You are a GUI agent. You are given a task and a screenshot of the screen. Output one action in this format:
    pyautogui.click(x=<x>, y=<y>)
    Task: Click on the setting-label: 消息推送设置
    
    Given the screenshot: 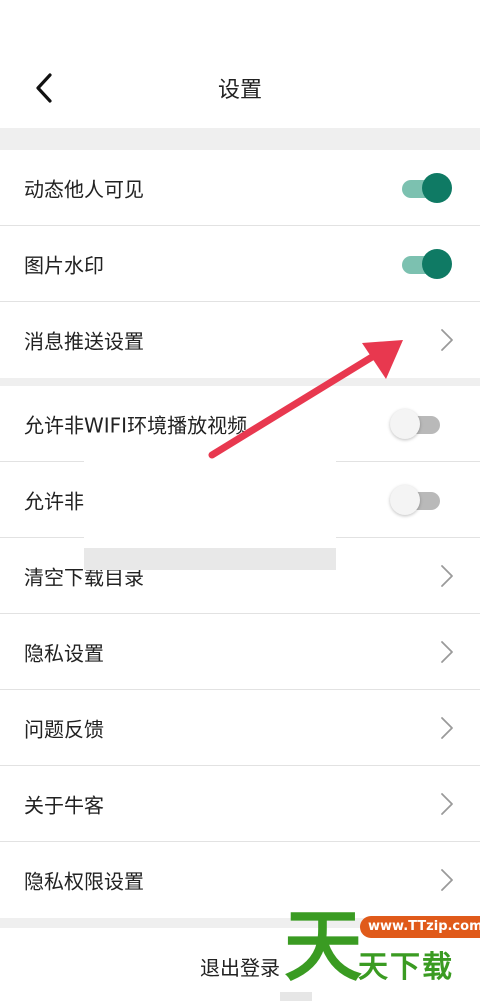 What is the action you would take?
    pyautogui.click(x=84, y=341)
    